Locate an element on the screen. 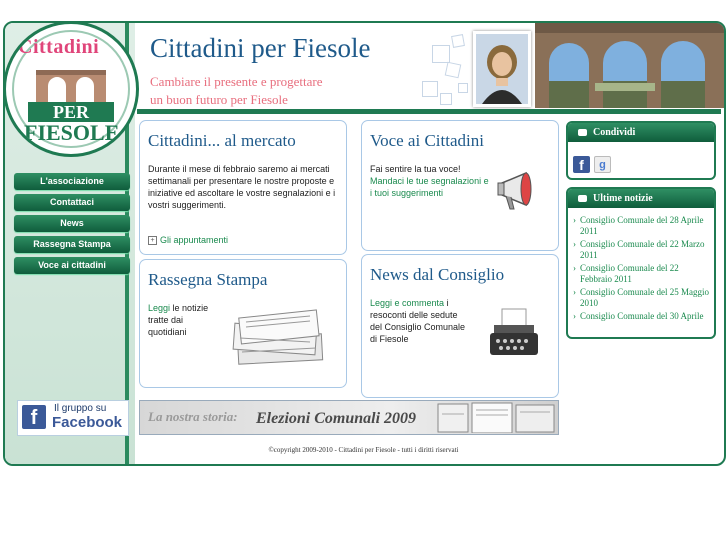 The height and width of the screenshot is (545, 727). site-title: Cittadini per Fiesole is located at coordinates (260, 48).